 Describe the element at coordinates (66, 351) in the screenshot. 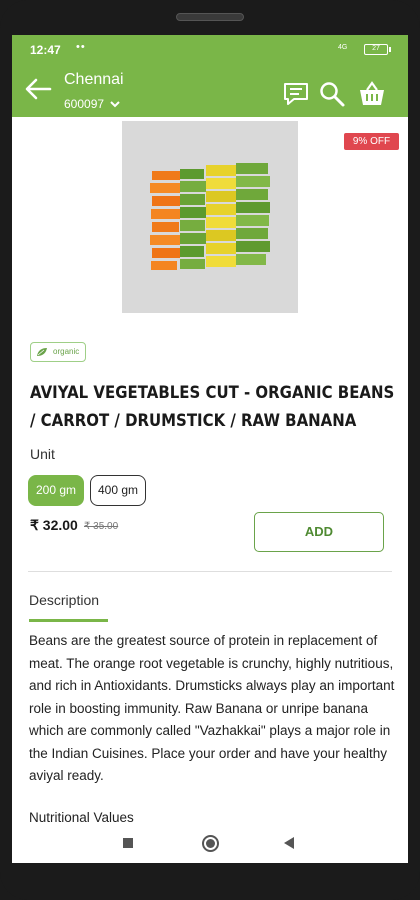

I see `organic-tag-label: organic` at that location.